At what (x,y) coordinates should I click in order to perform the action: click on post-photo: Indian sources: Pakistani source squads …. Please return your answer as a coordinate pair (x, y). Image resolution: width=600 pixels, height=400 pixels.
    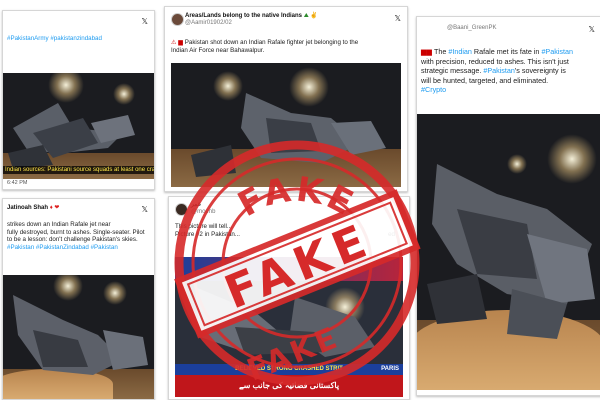
    Looking at the image, I should click on (78, 126).